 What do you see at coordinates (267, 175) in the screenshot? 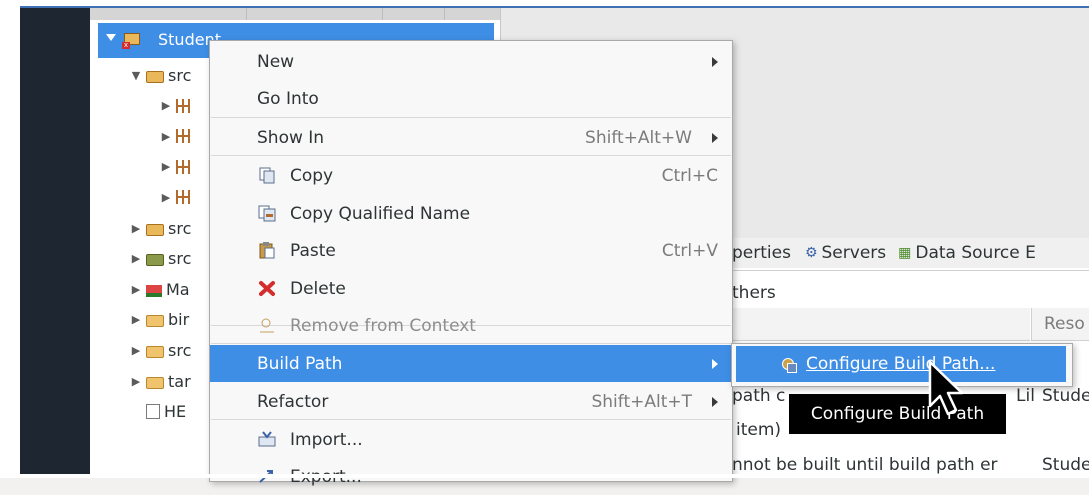
I see `copy-icon` at bounding box center [267, 175].